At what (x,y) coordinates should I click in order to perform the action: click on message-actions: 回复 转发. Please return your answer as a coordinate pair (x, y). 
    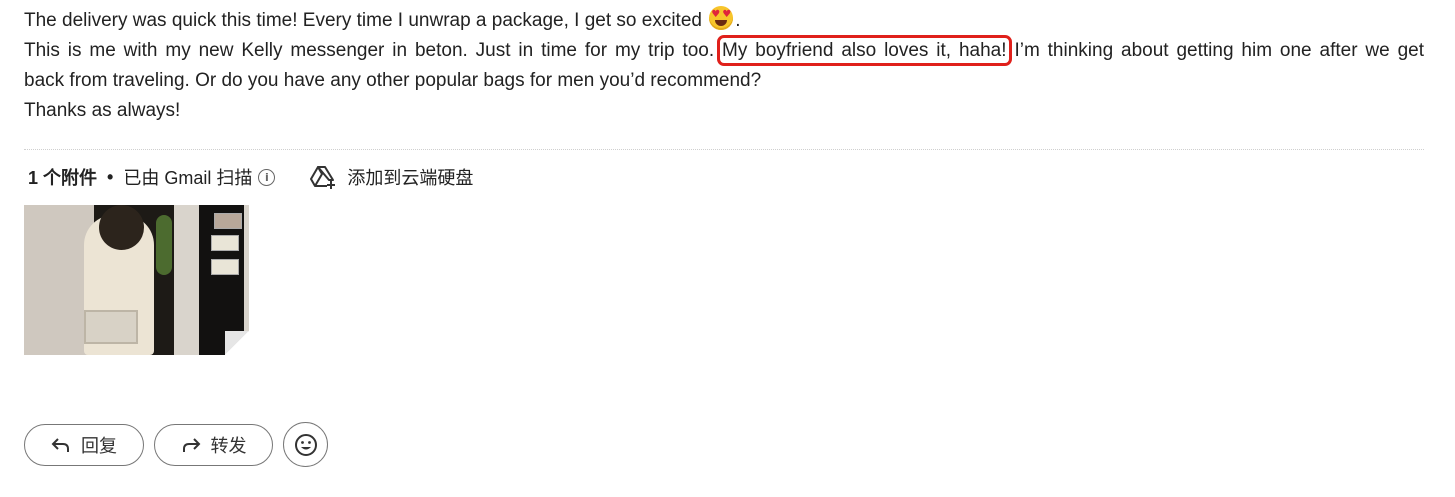
    Looking at the image, I should click on (176, 444).